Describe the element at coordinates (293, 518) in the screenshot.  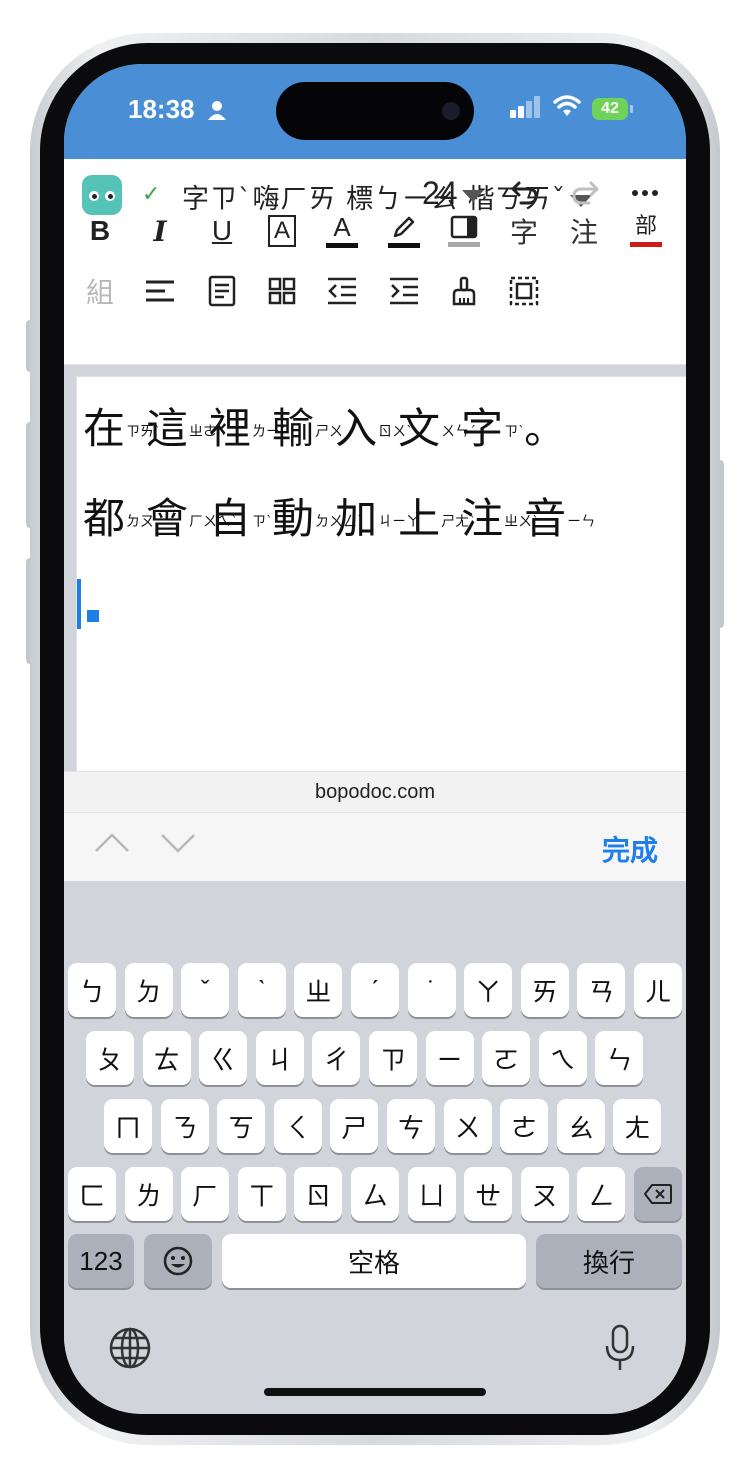
I see `hanzi-glyph: 動` at that location.